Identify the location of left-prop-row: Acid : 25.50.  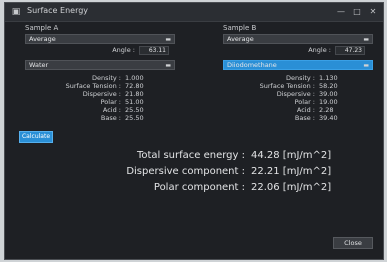
(105, 110).